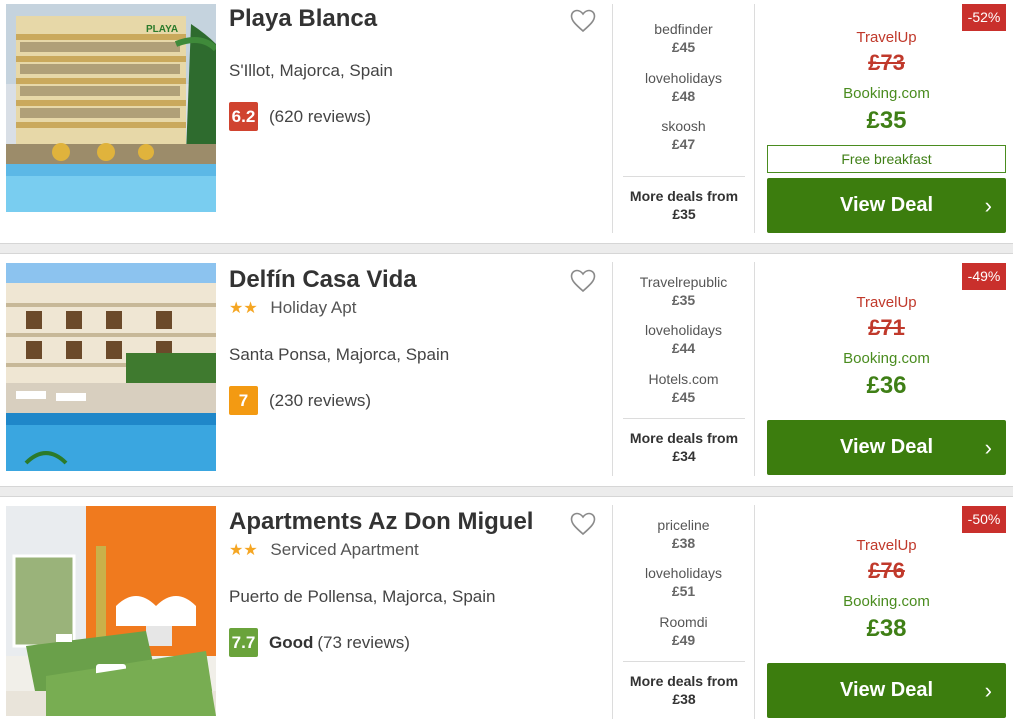 This screenshot has height=725, width=1013. Describe the element at coordinates (320, 401) in the screenshot. I see `review-count: (230 reviews)` at that location.